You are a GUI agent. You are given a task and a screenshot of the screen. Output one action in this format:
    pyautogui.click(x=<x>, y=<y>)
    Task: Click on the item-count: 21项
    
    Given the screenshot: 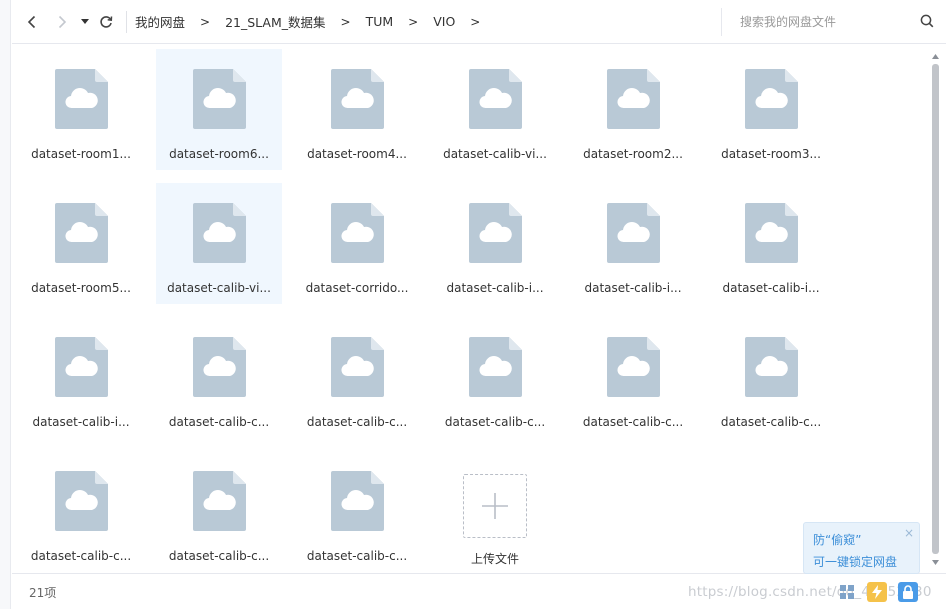 What is the action you would take?
    pyautogui.click(x=43, y=593)
    